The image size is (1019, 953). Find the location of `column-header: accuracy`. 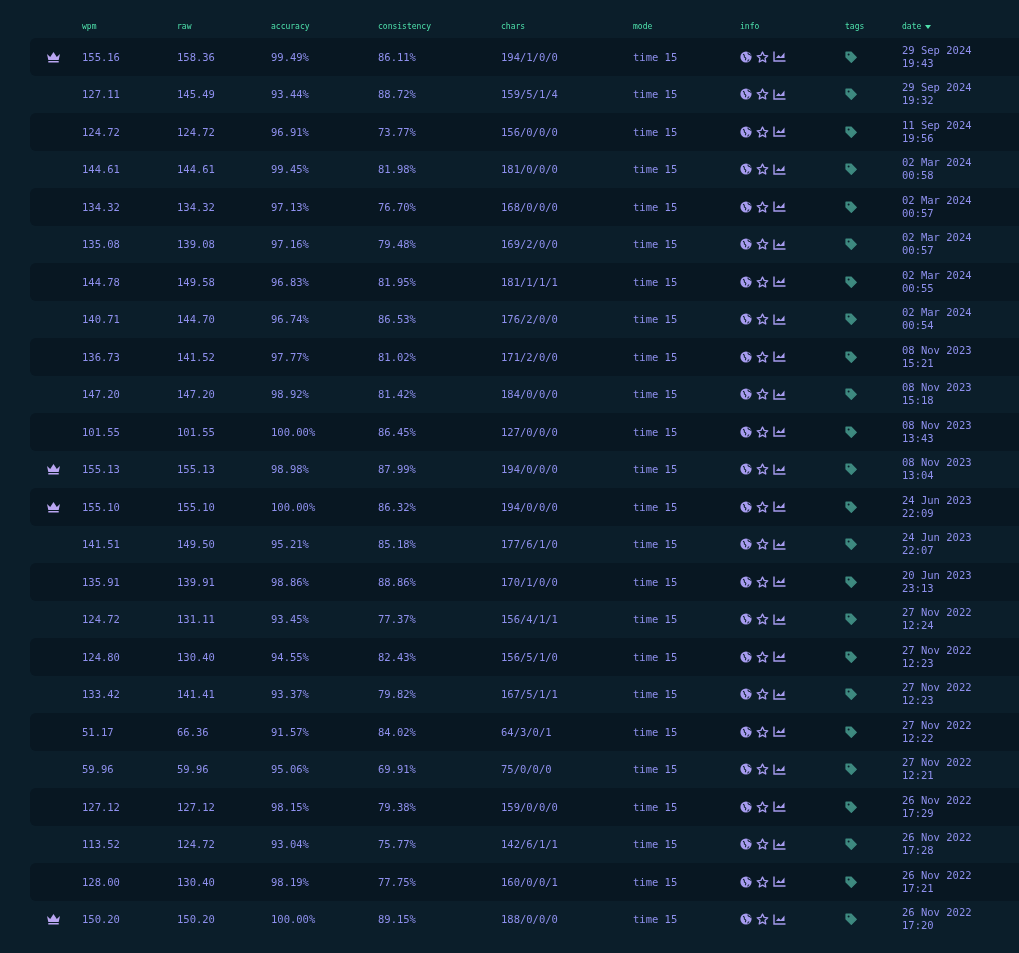

column-header: accuracy is located at coordinates (290, 26).